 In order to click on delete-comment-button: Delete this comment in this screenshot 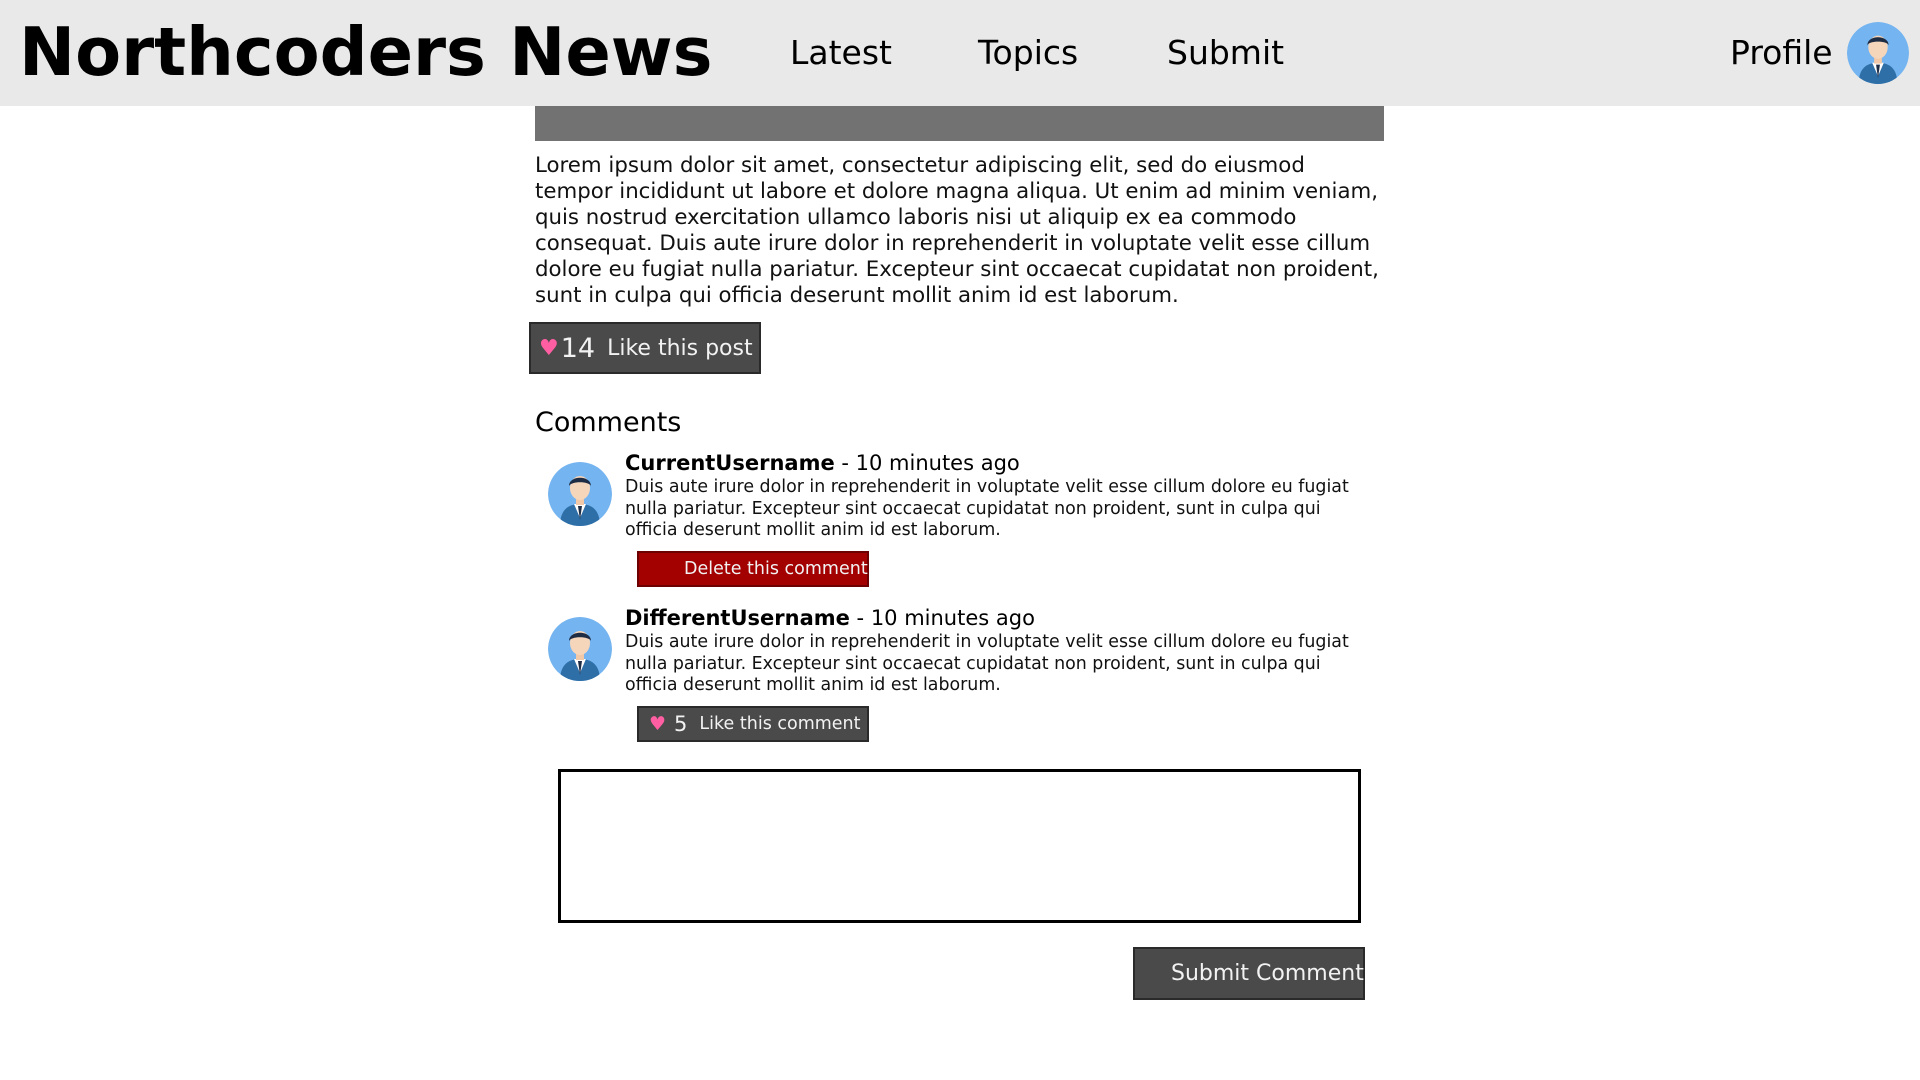, I will do `click(753, 569)`.